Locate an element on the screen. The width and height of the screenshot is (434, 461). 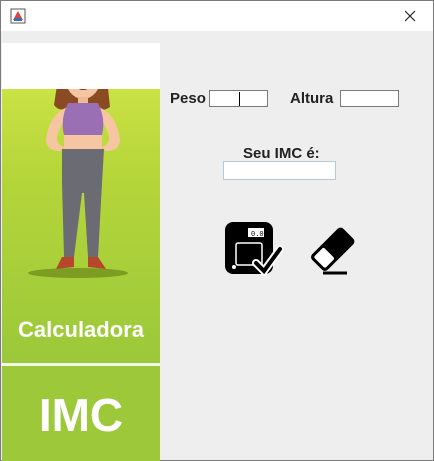
sidebar-divider is located at coordinates (81, 364).